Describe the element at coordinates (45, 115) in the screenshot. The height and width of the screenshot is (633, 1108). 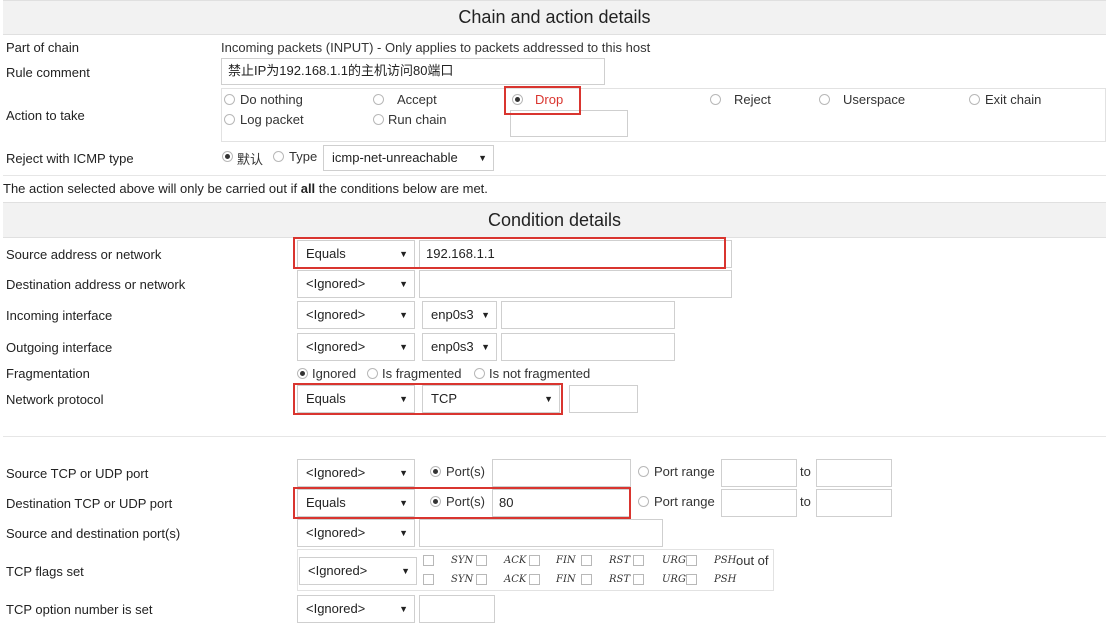
I see `action-label: Action to take` at that location.